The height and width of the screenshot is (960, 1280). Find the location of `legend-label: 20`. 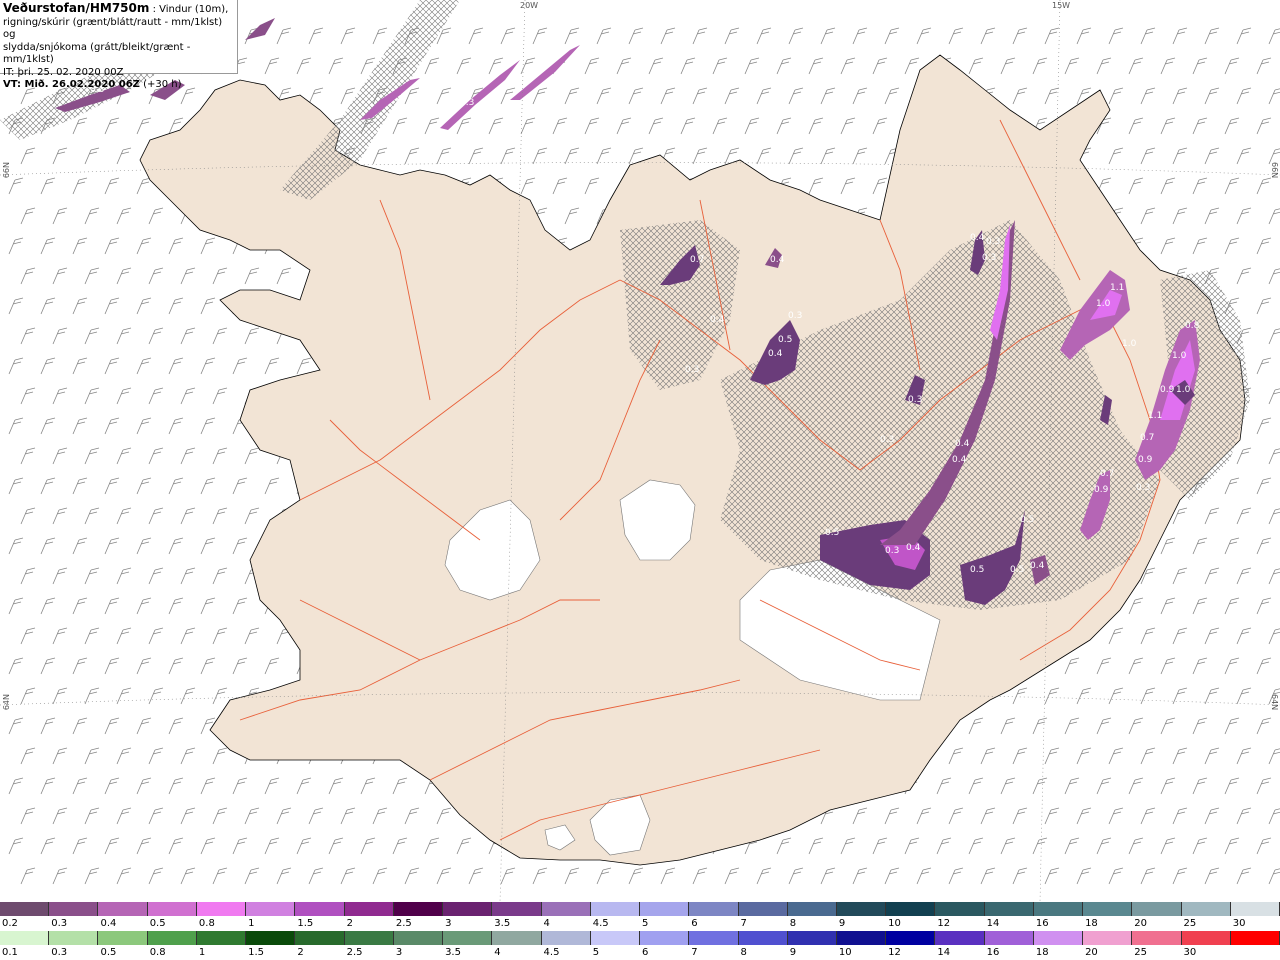

legend-label: 20 is located at coordinates (1141, 923).